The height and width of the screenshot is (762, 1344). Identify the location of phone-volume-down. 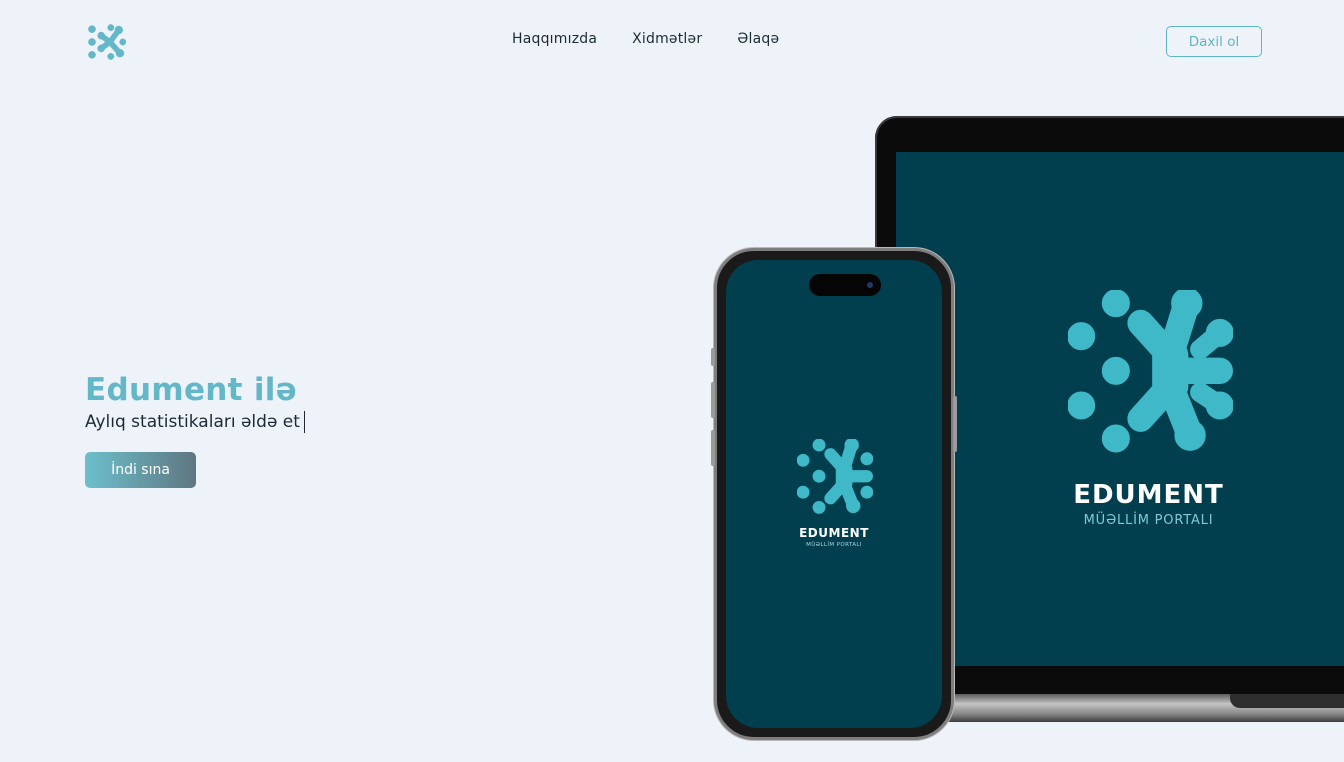
(713, 448).